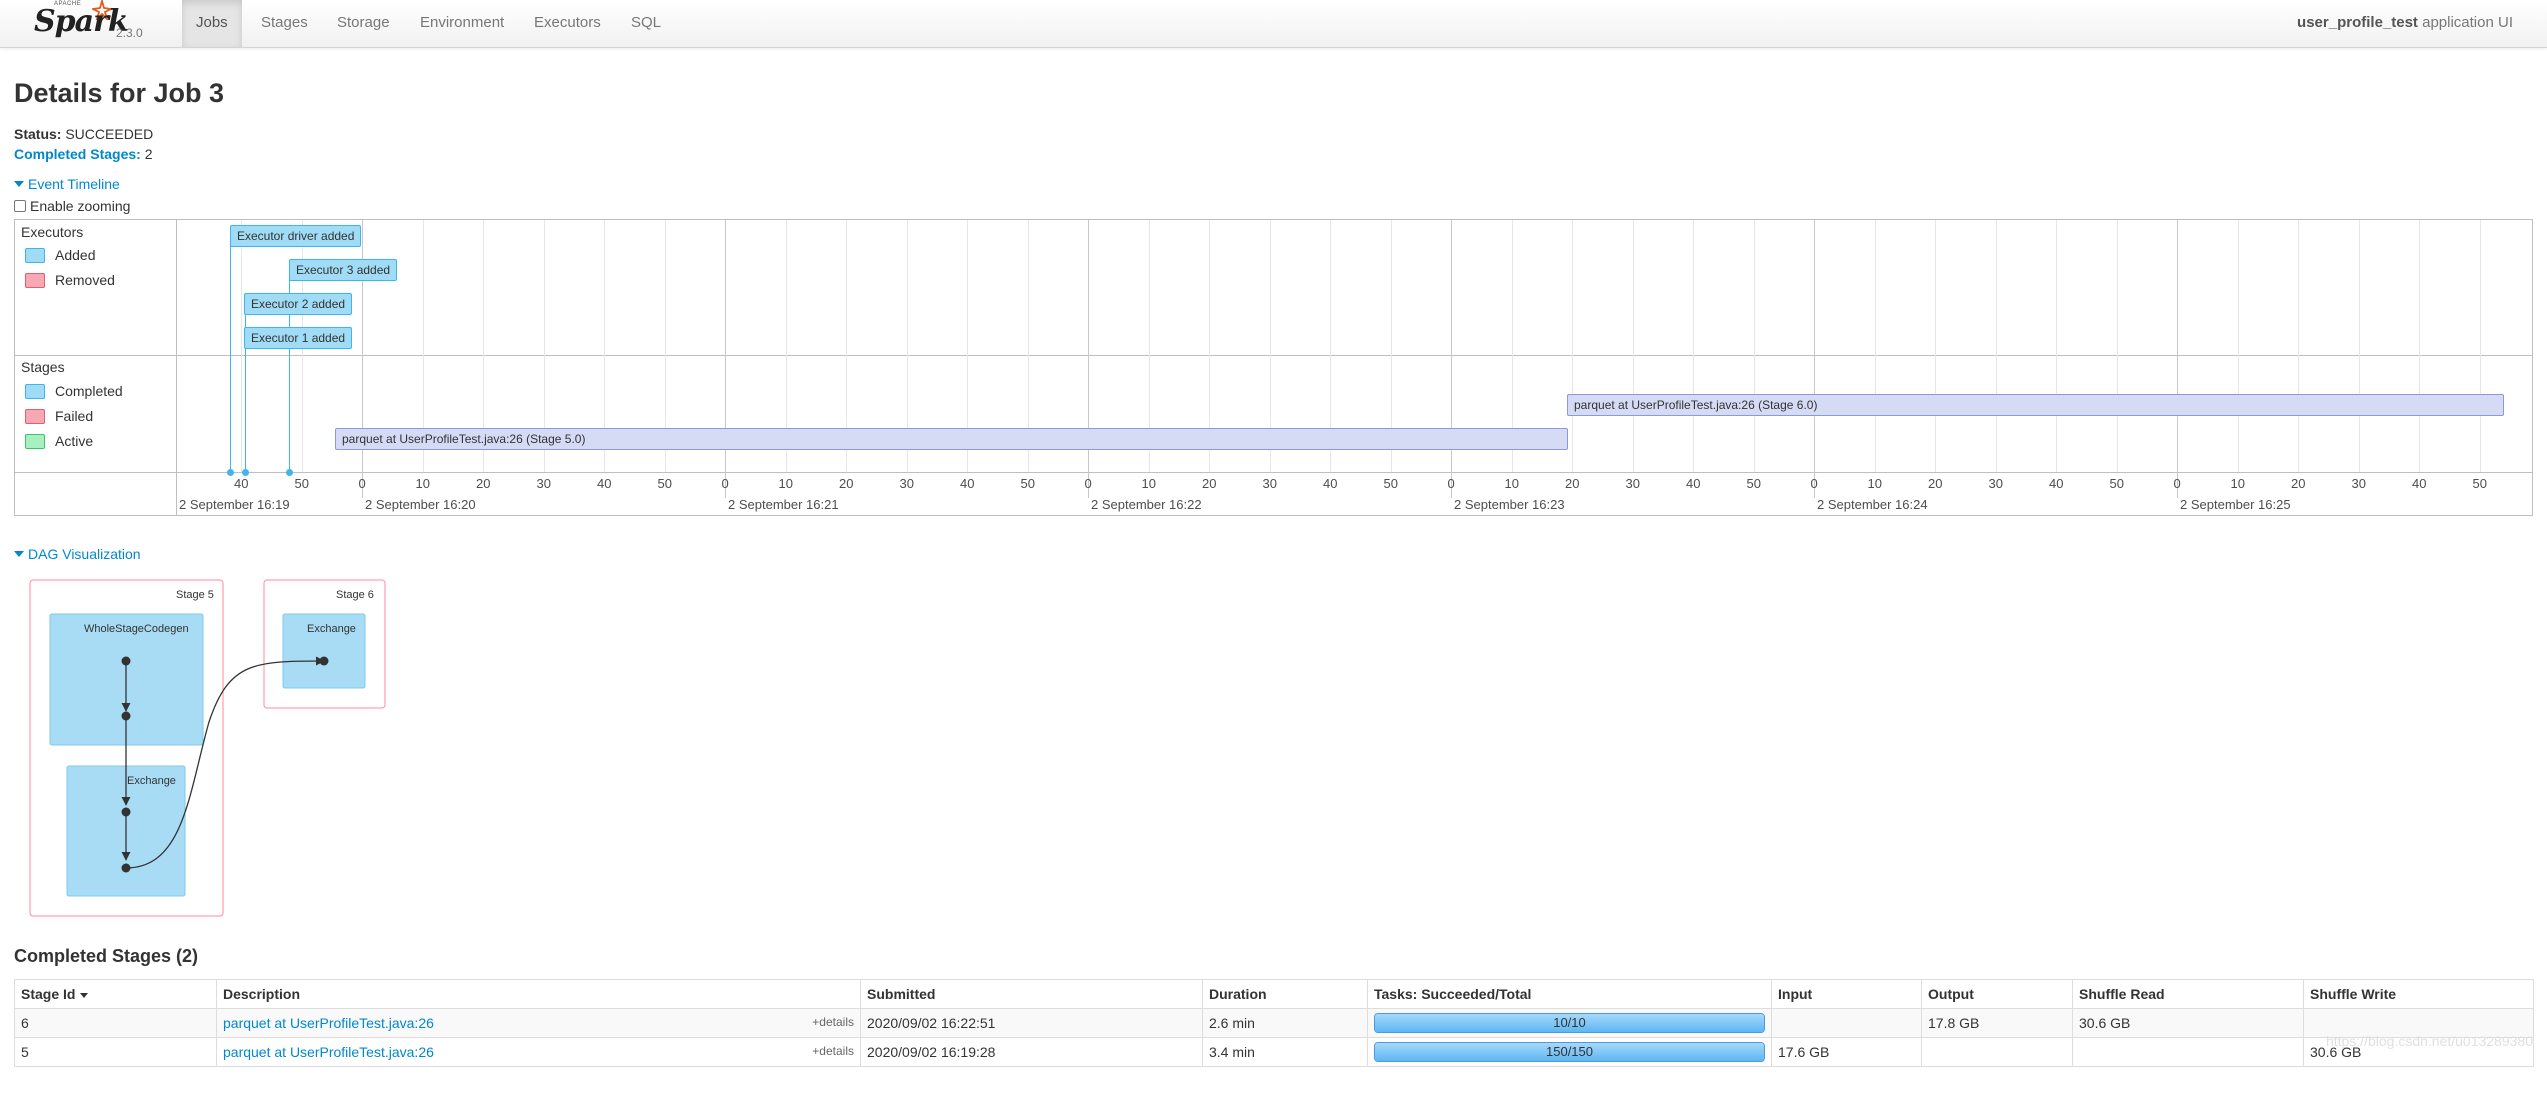 This screenshot has width=2547, height=1104. I want to click on tasks-progress-bar: 10/10, so click(1569, 1023).